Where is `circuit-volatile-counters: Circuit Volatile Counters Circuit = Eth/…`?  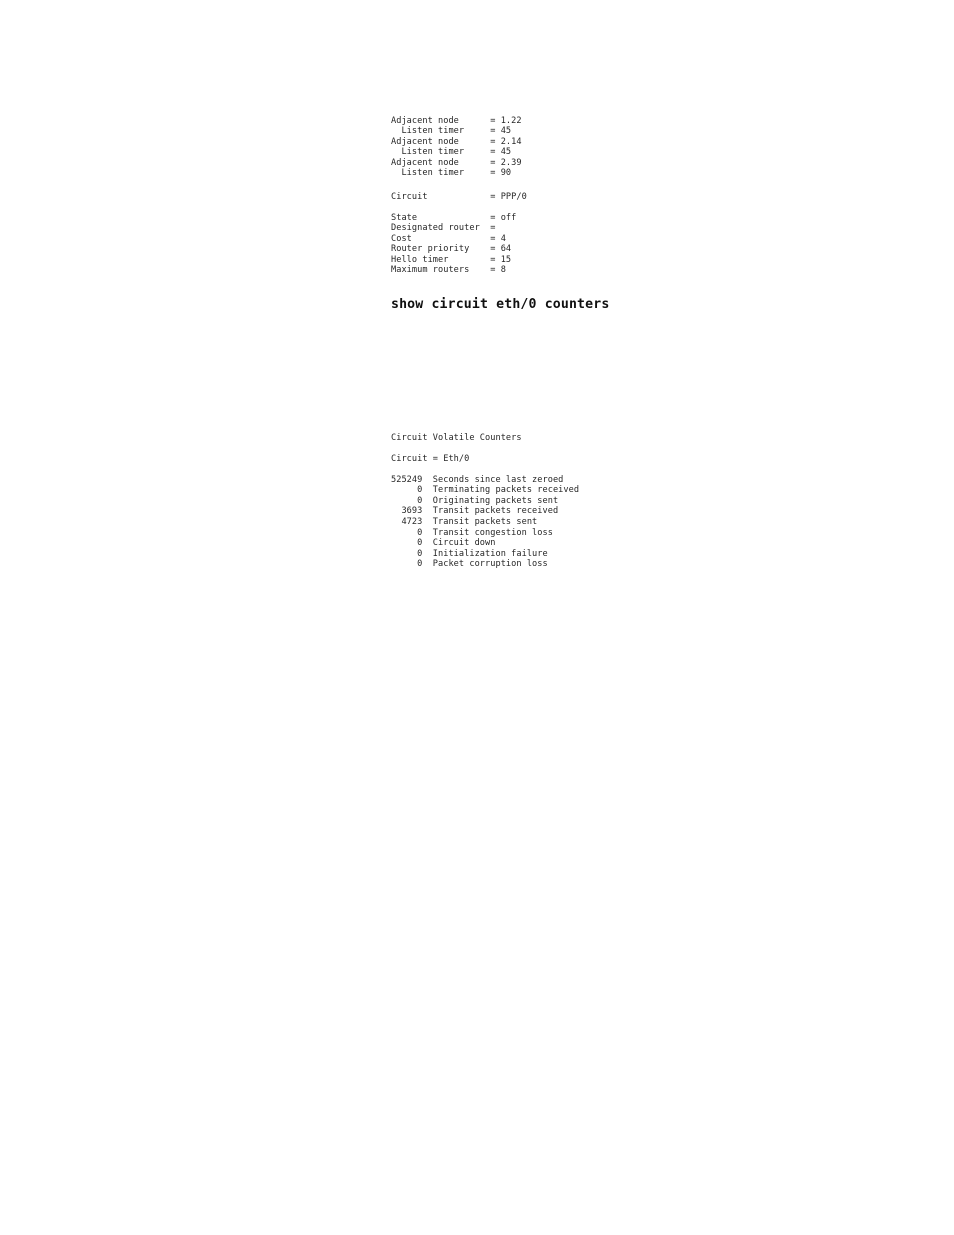
circuit-volatile-counters: Circuit Volatile Counters Circuit = Eth/… is located at coordinates (485, 501).